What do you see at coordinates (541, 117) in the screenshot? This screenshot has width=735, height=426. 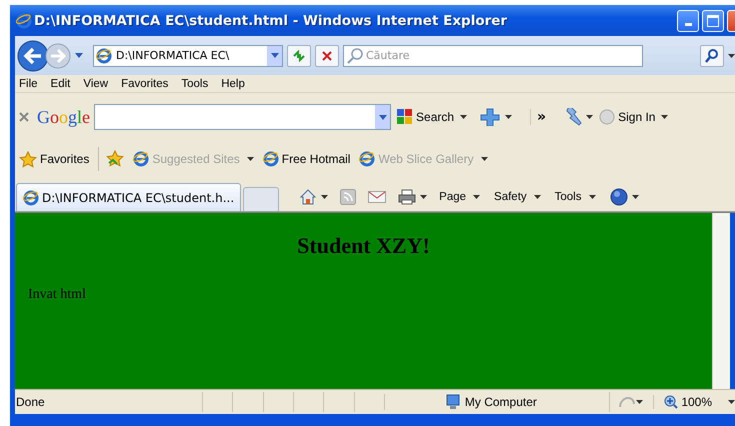 I see `more-button: »` at bounding box center [541, 117].